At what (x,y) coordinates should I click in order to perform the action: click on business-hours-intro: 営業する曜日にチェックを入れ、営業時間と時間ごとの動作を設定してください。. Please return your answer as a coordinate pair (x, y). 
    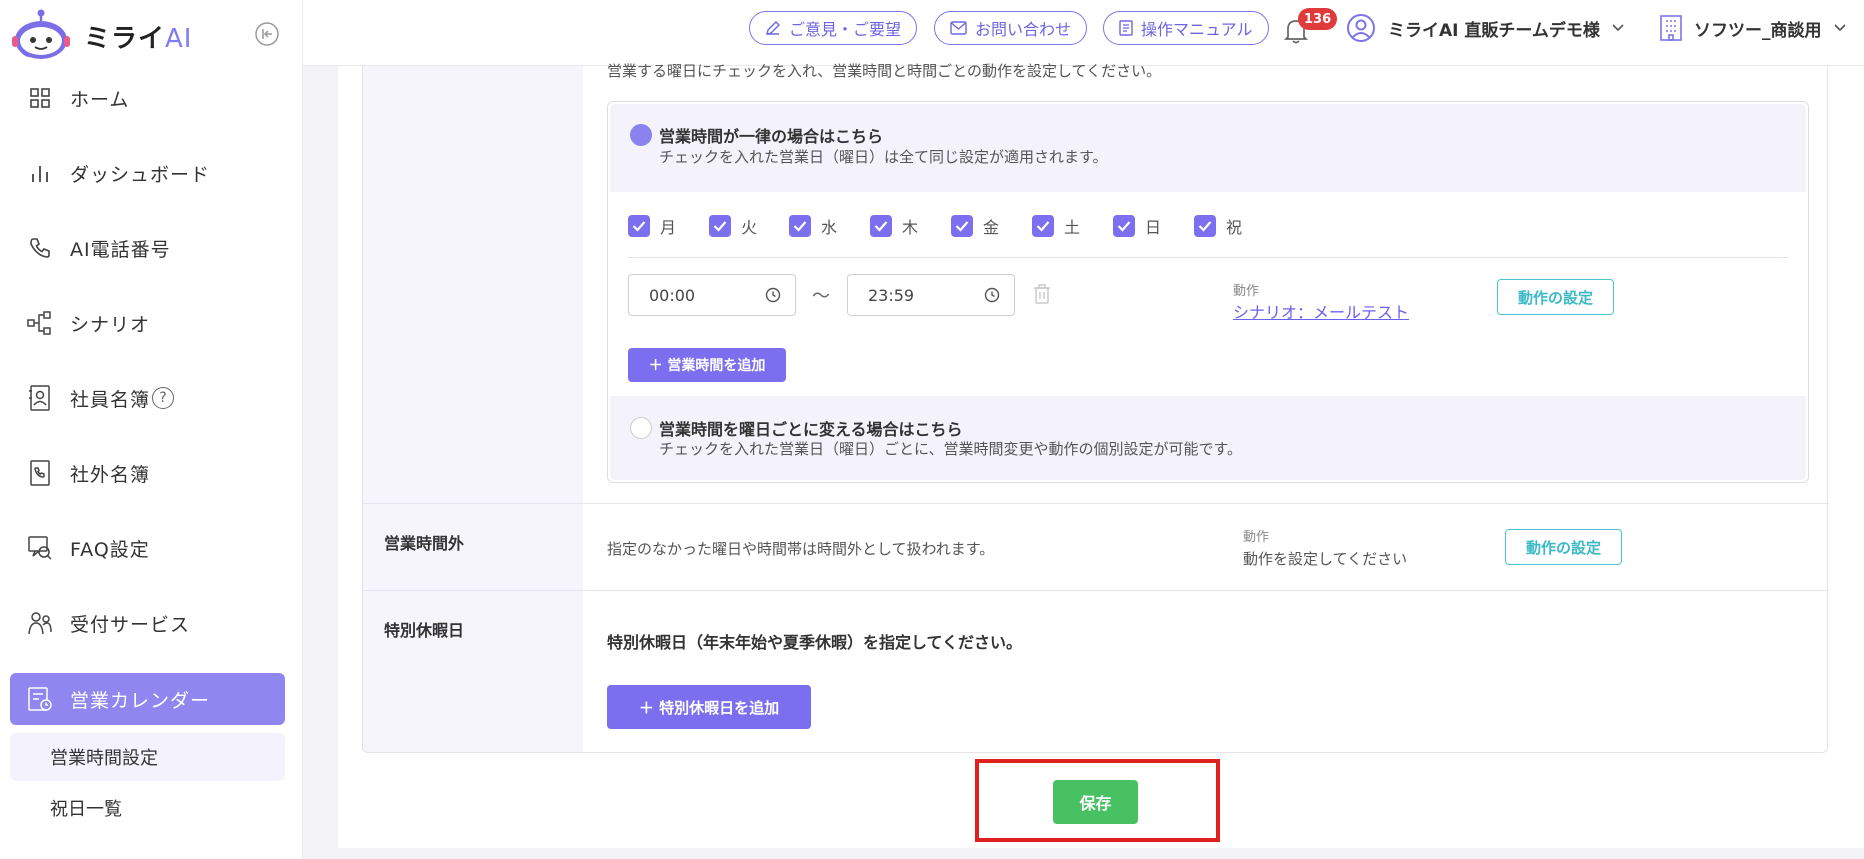
    Looking at the image, I should click on (884, 71).